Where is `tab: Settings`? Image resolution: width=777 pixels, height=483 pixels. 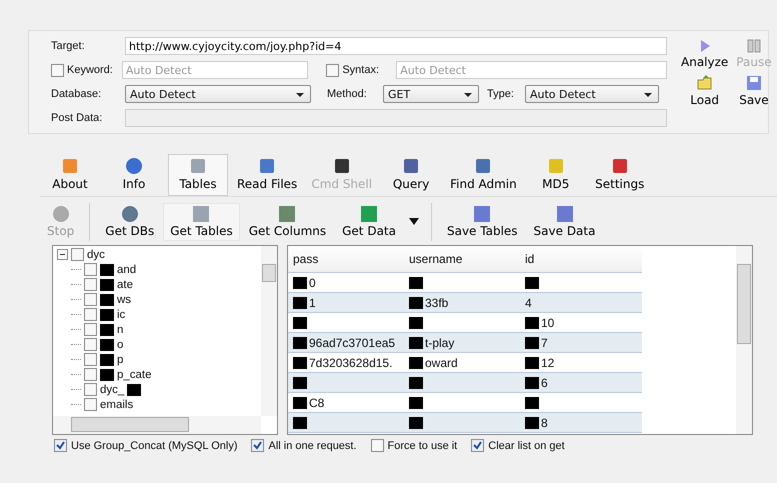 tab: Settings is located at coordinates (620, 175).